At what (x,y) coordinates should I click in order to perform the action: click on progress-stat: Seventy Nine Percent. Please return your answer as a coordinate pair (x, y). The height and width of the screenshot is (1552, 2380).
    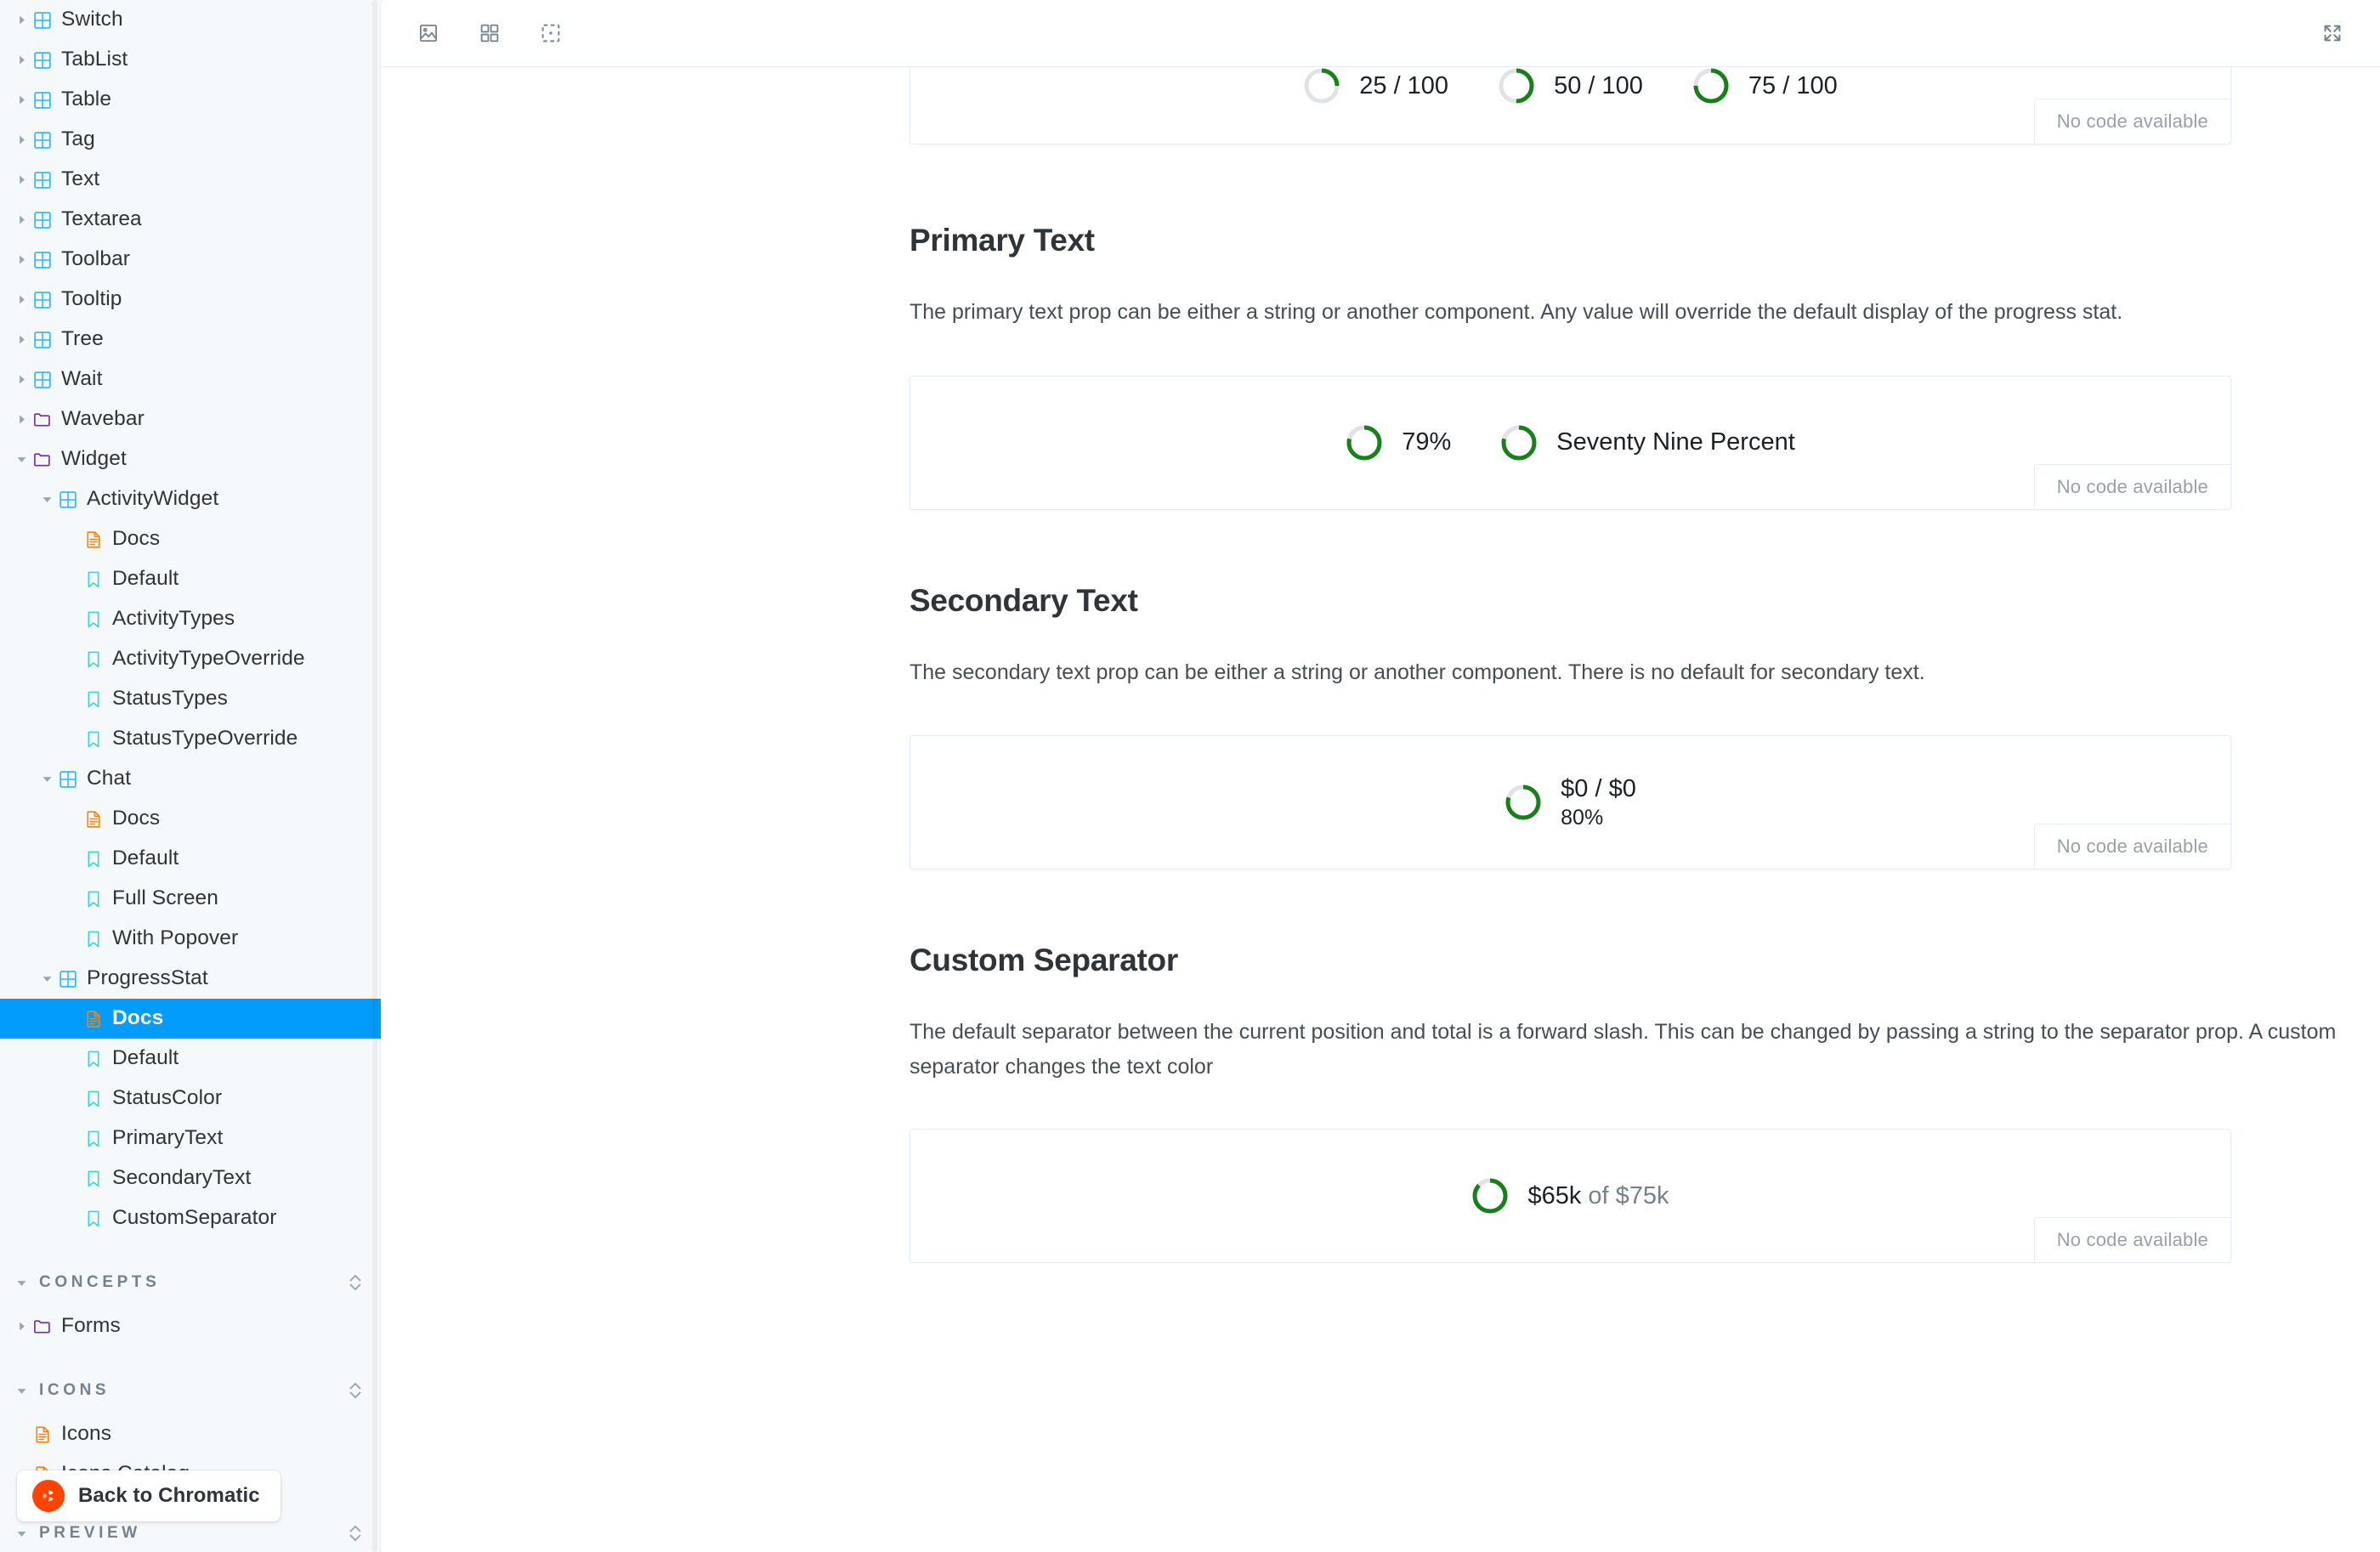
    Looking at the image, I should click on (1647, 443).